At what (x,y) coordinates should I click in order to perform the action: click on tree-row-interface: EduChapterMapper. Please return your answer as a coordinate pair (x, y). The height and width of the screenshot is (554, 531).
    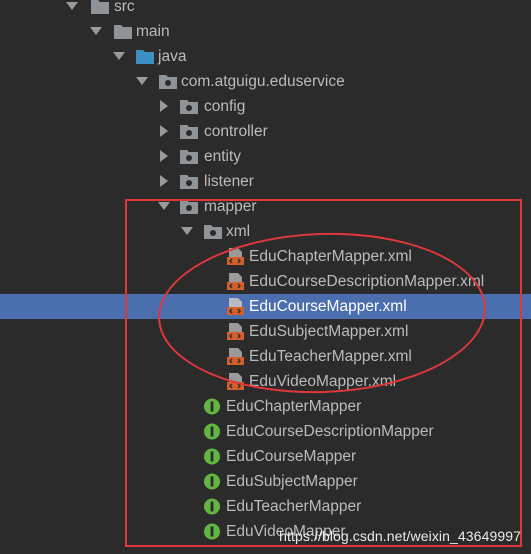
    Looking at the image, I should click on (265, 406).